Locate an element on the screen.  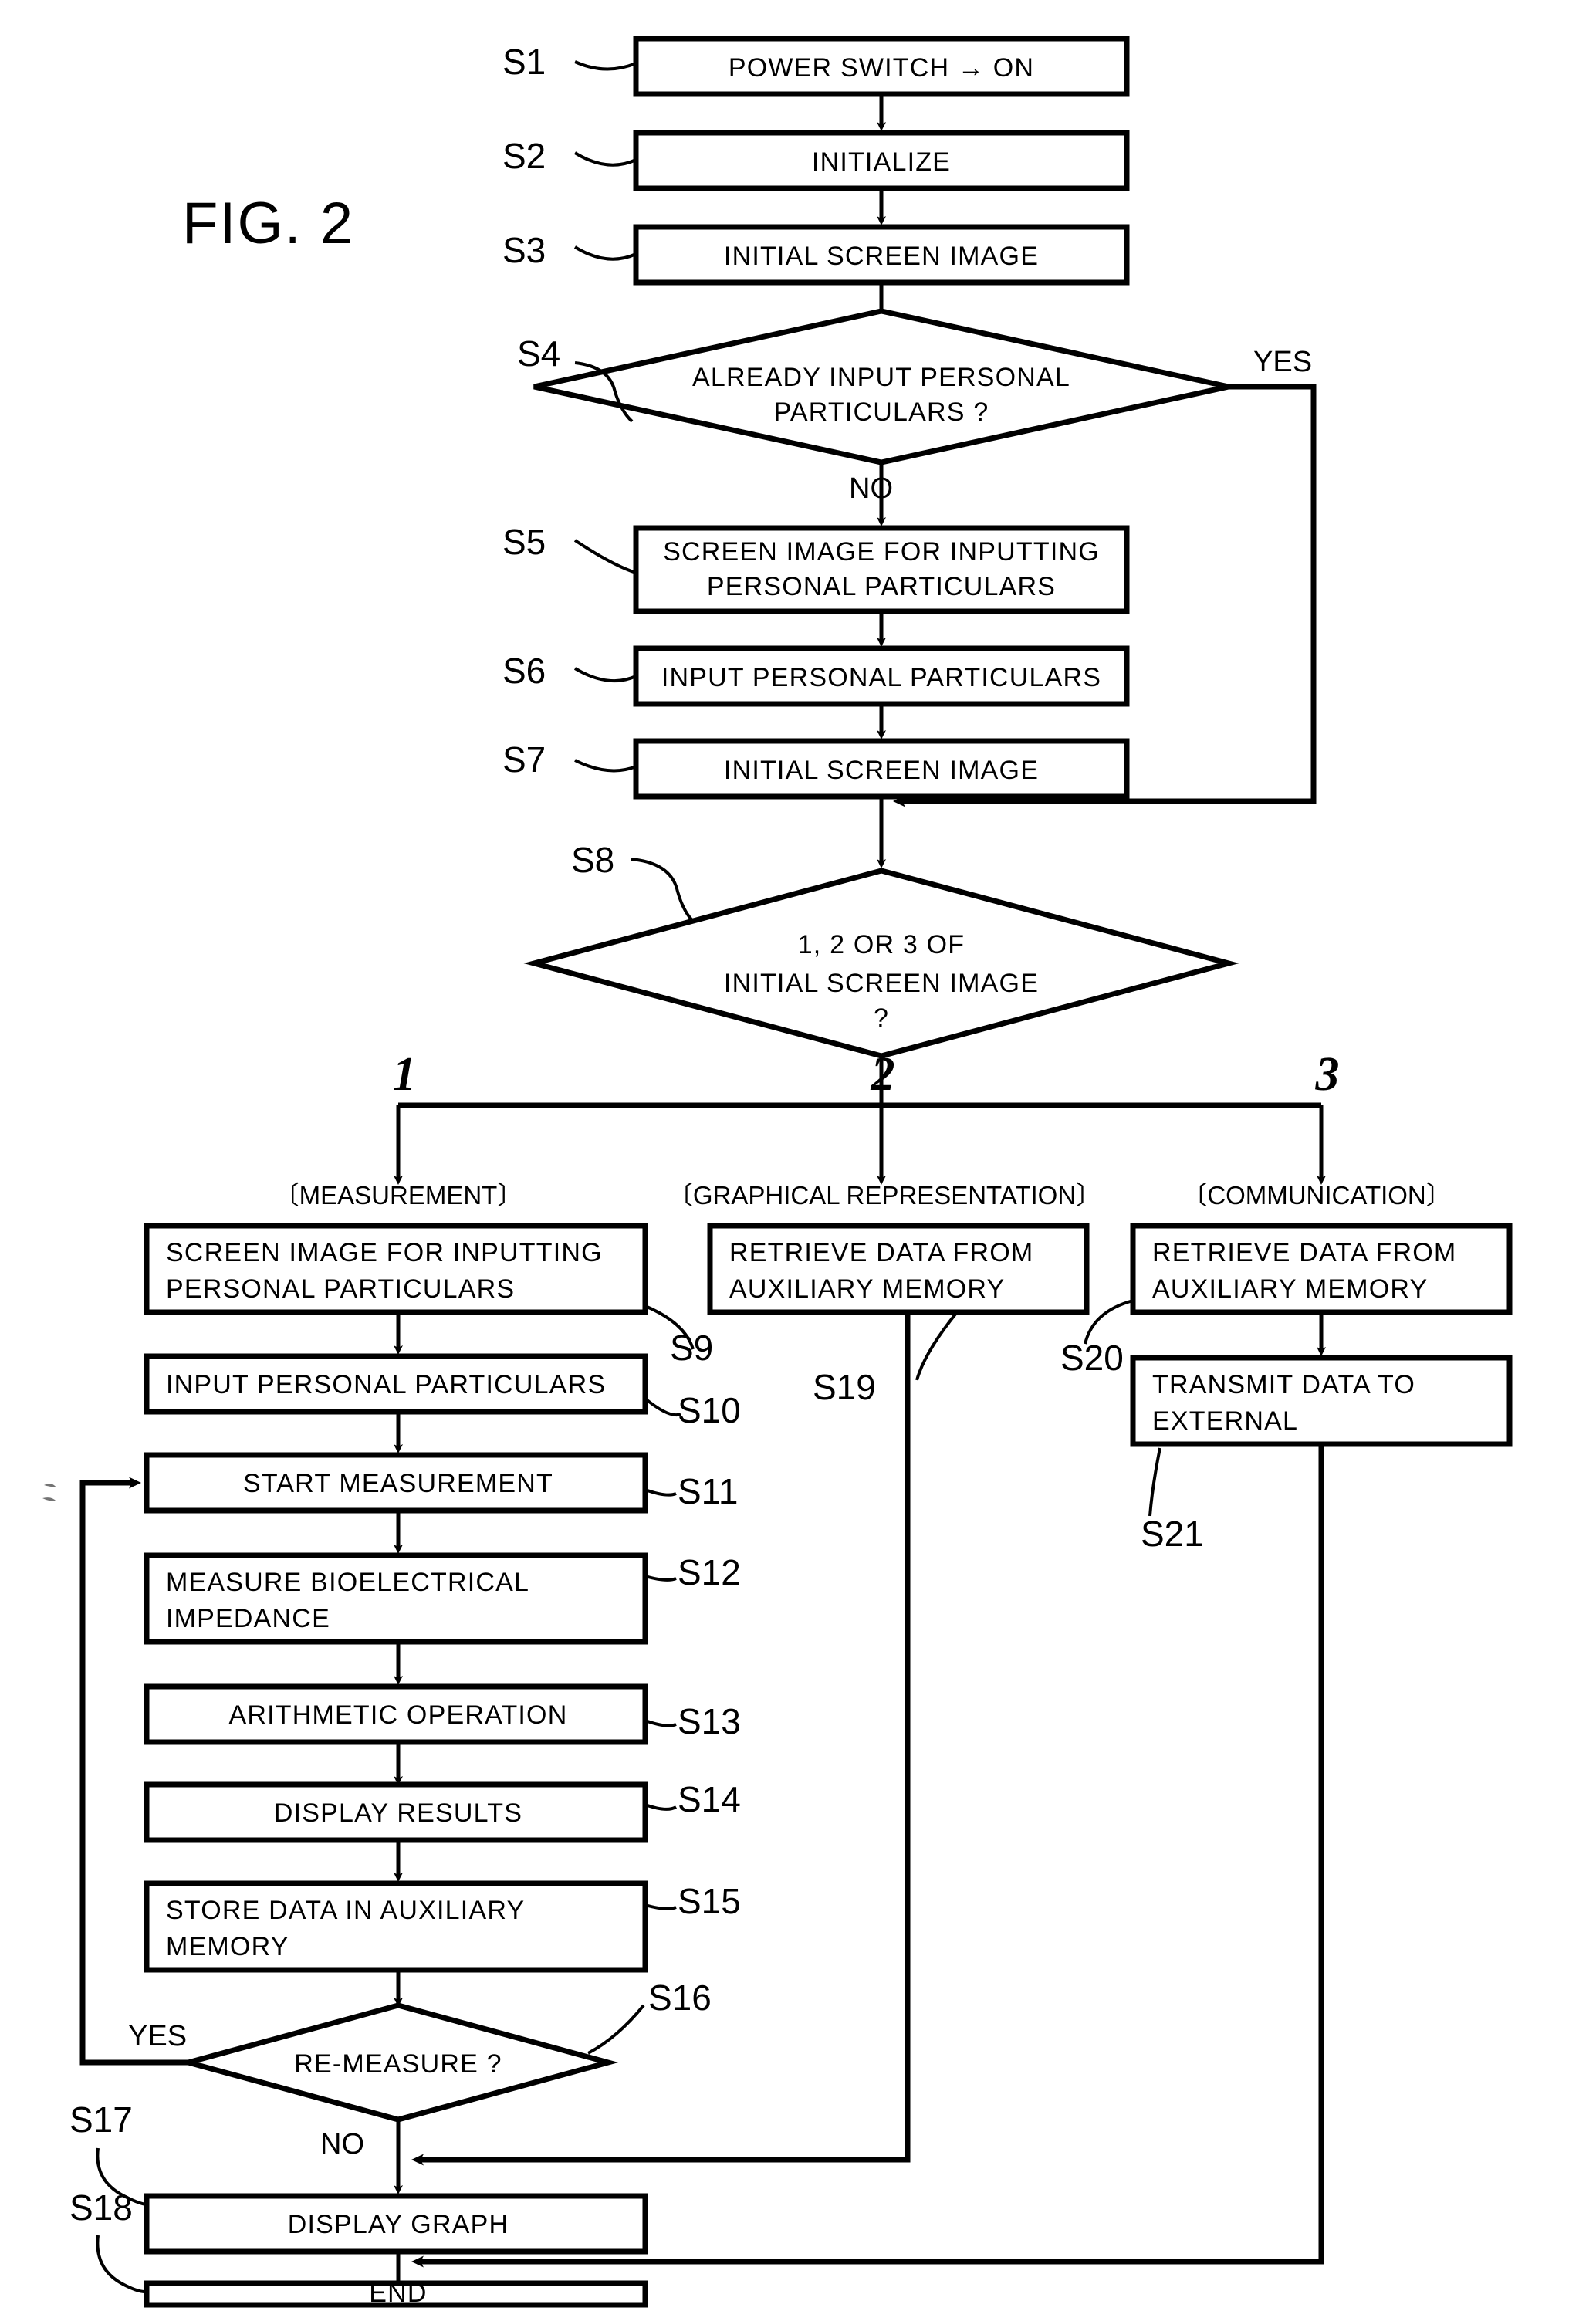
step-id-s5: S5 is located at coordinates (524, 542).